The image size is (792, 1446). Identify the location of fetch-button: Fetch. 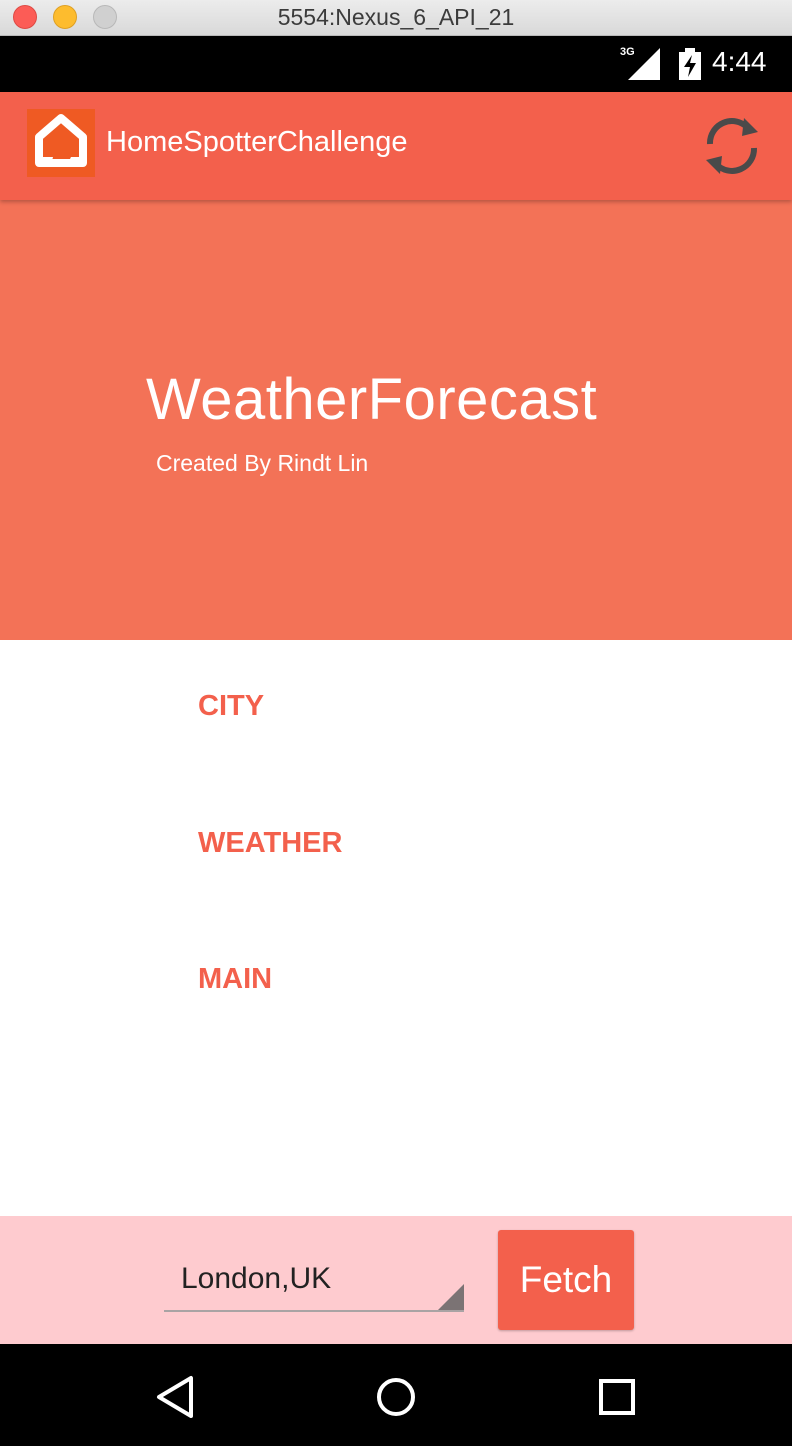
(566, 1280).